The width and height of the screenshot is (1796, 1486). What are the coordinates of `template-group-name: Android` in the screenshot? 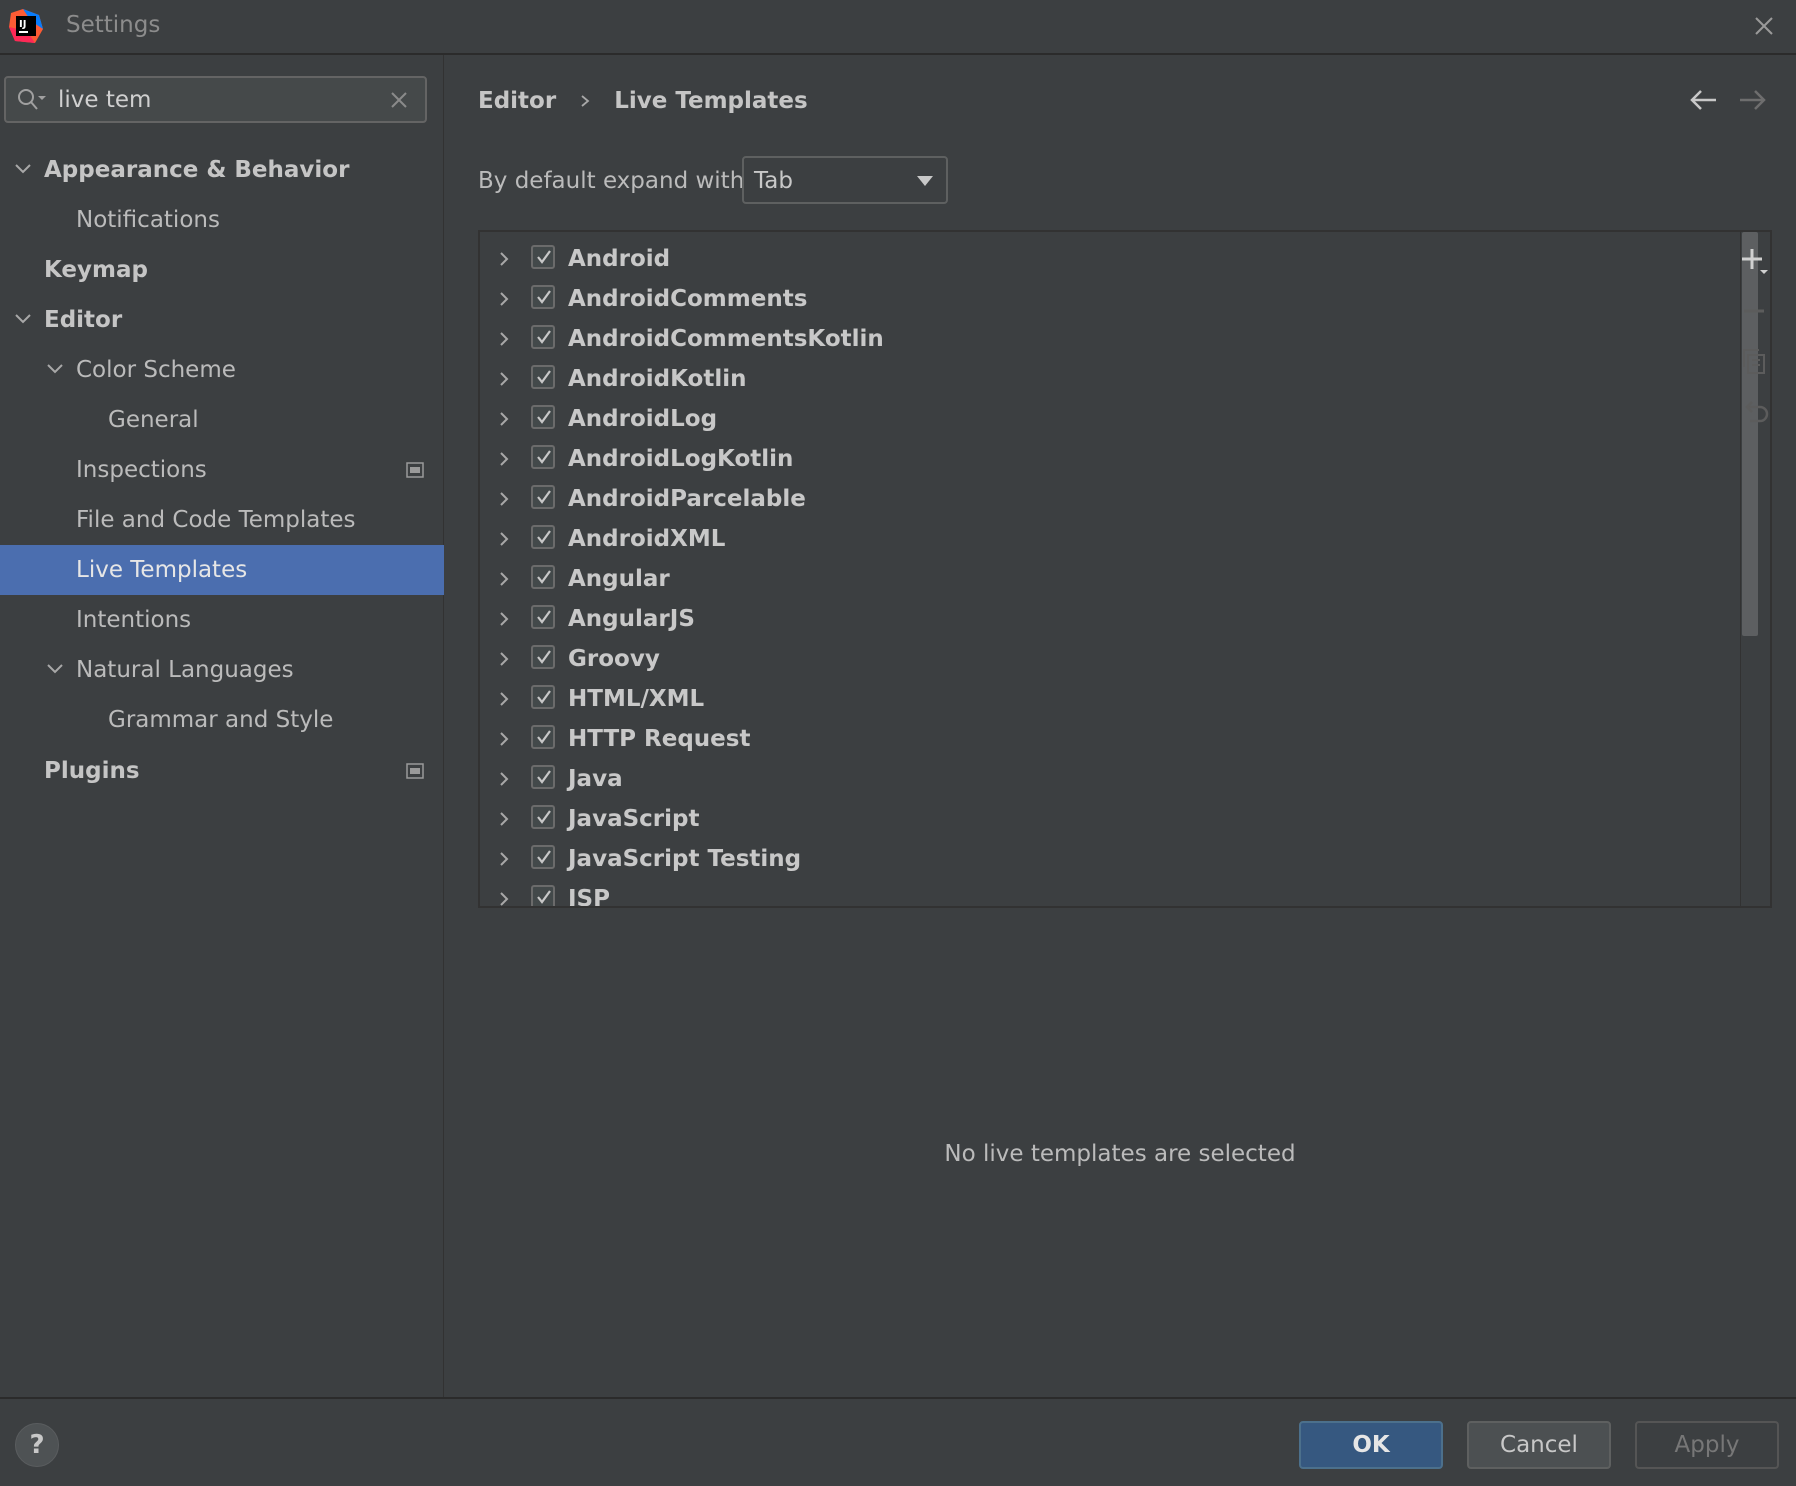 It's located at (619, 259).